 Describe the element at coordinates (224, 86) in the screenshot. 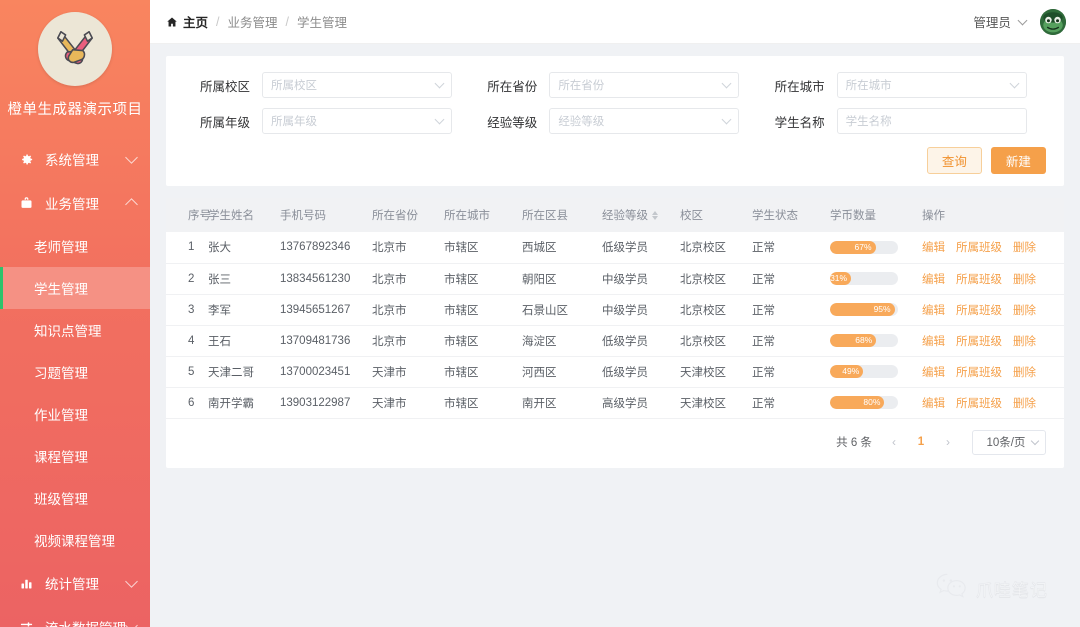

I see `filter-label: 所属校区` at that location.